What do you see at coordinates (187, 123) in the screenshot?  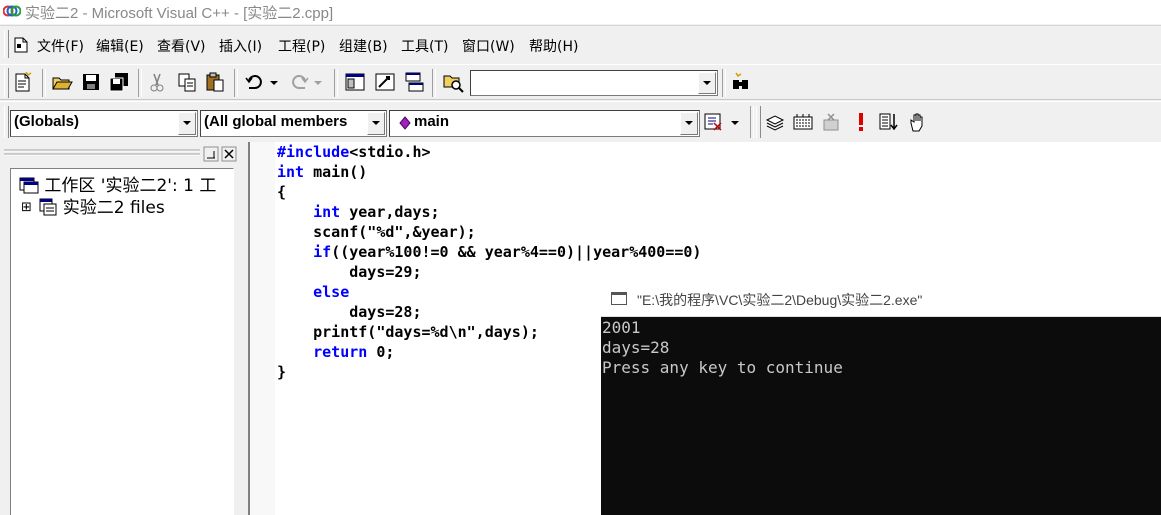 I see `class-combo-dropdown` at bounding box center [187, 123].